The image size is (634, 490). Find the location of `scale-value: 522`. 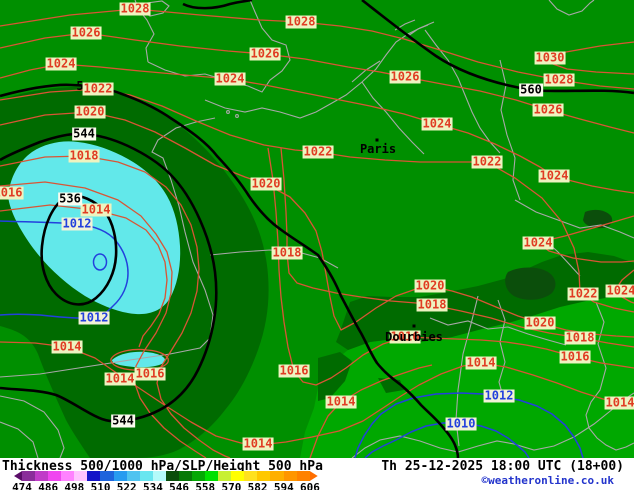

scale-value: 522 is located at coordinates (126, 485).